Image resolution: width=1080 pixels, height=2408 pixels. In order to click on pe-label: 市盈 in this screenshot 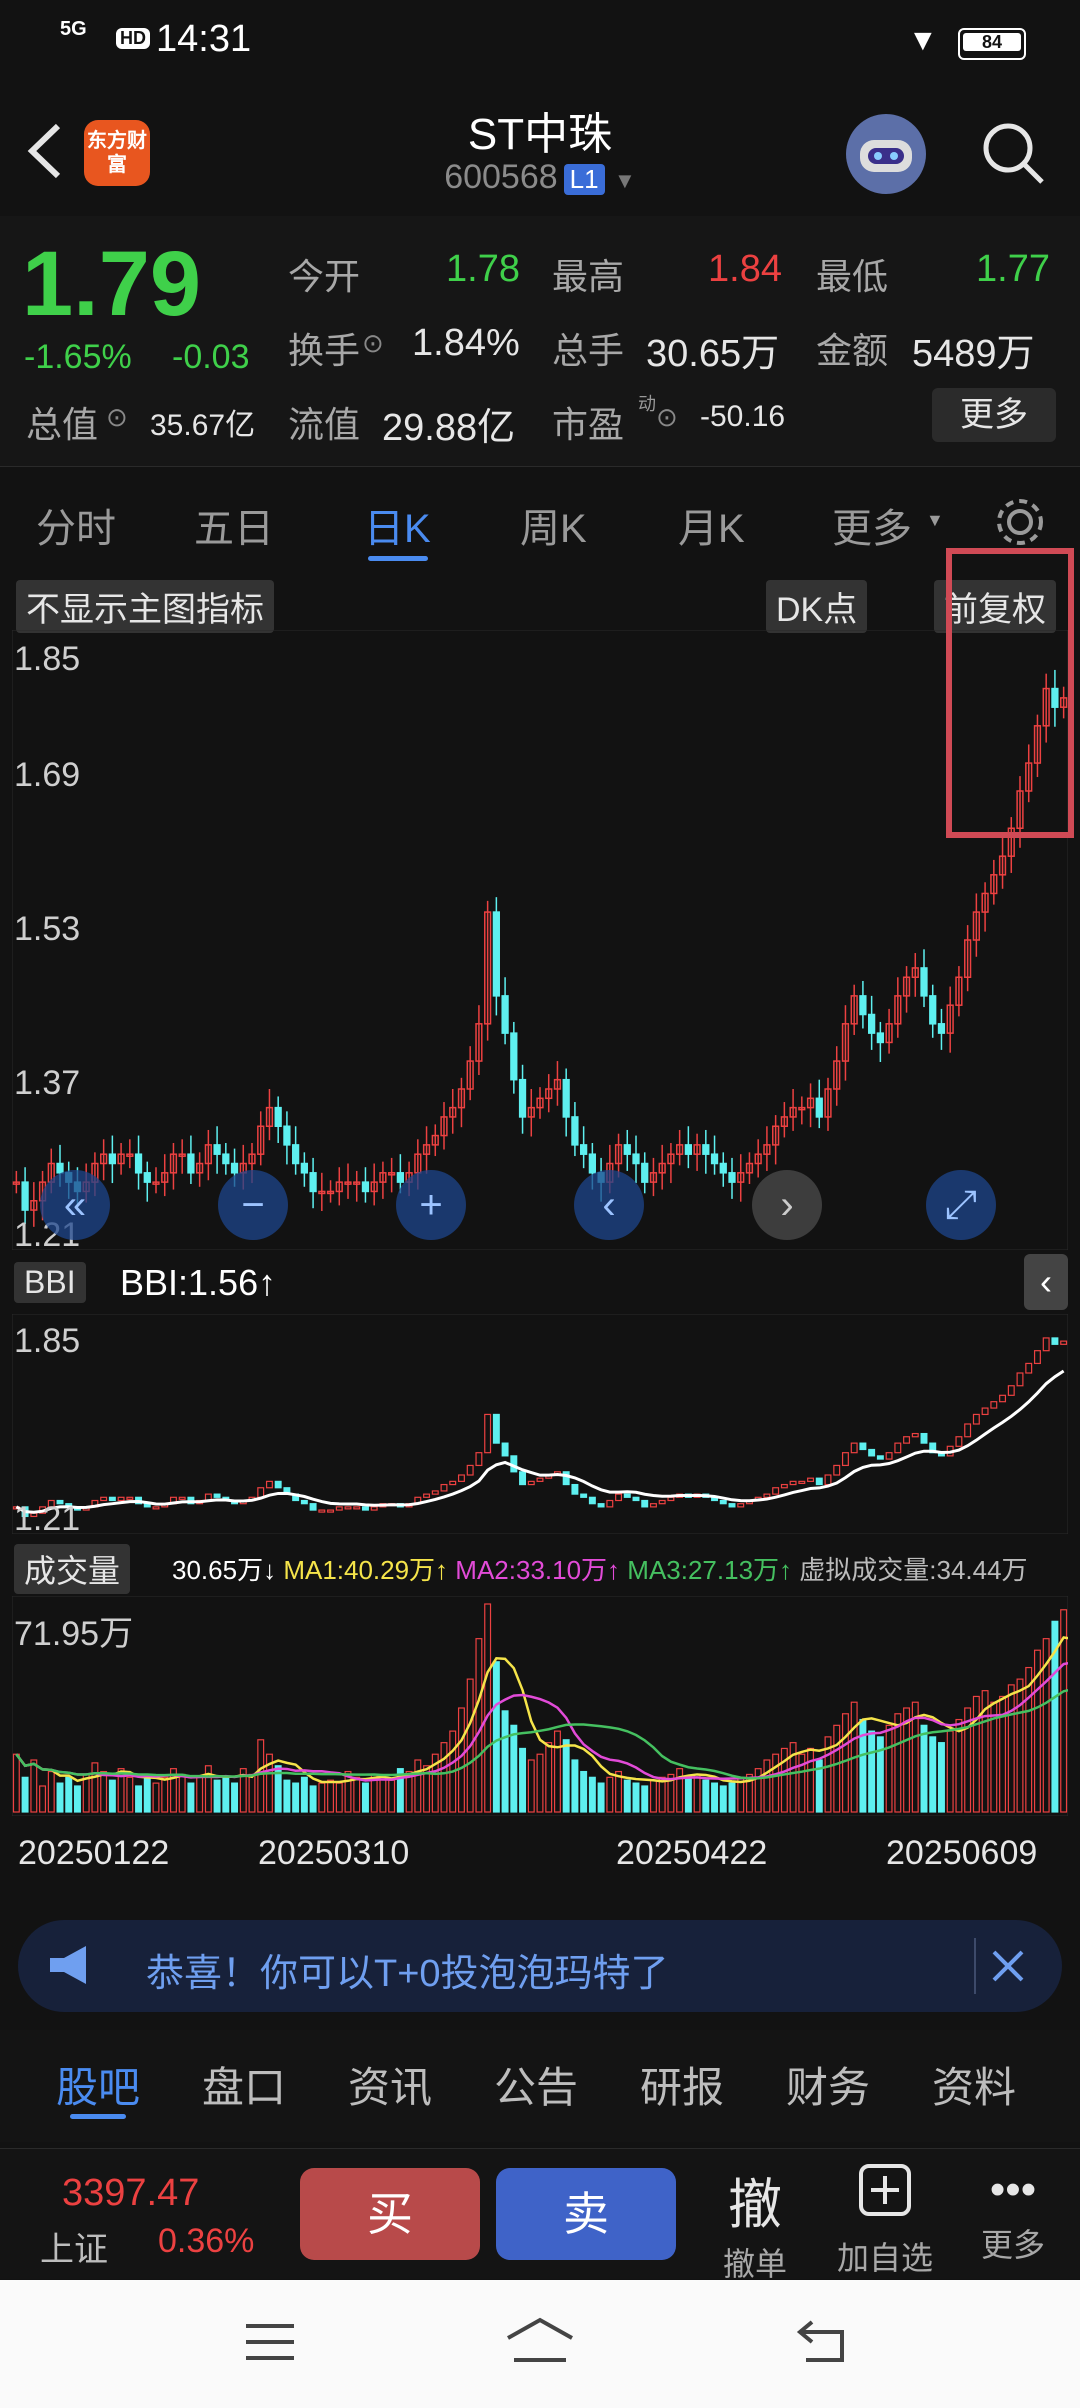, I will do `click(588, 424)`.